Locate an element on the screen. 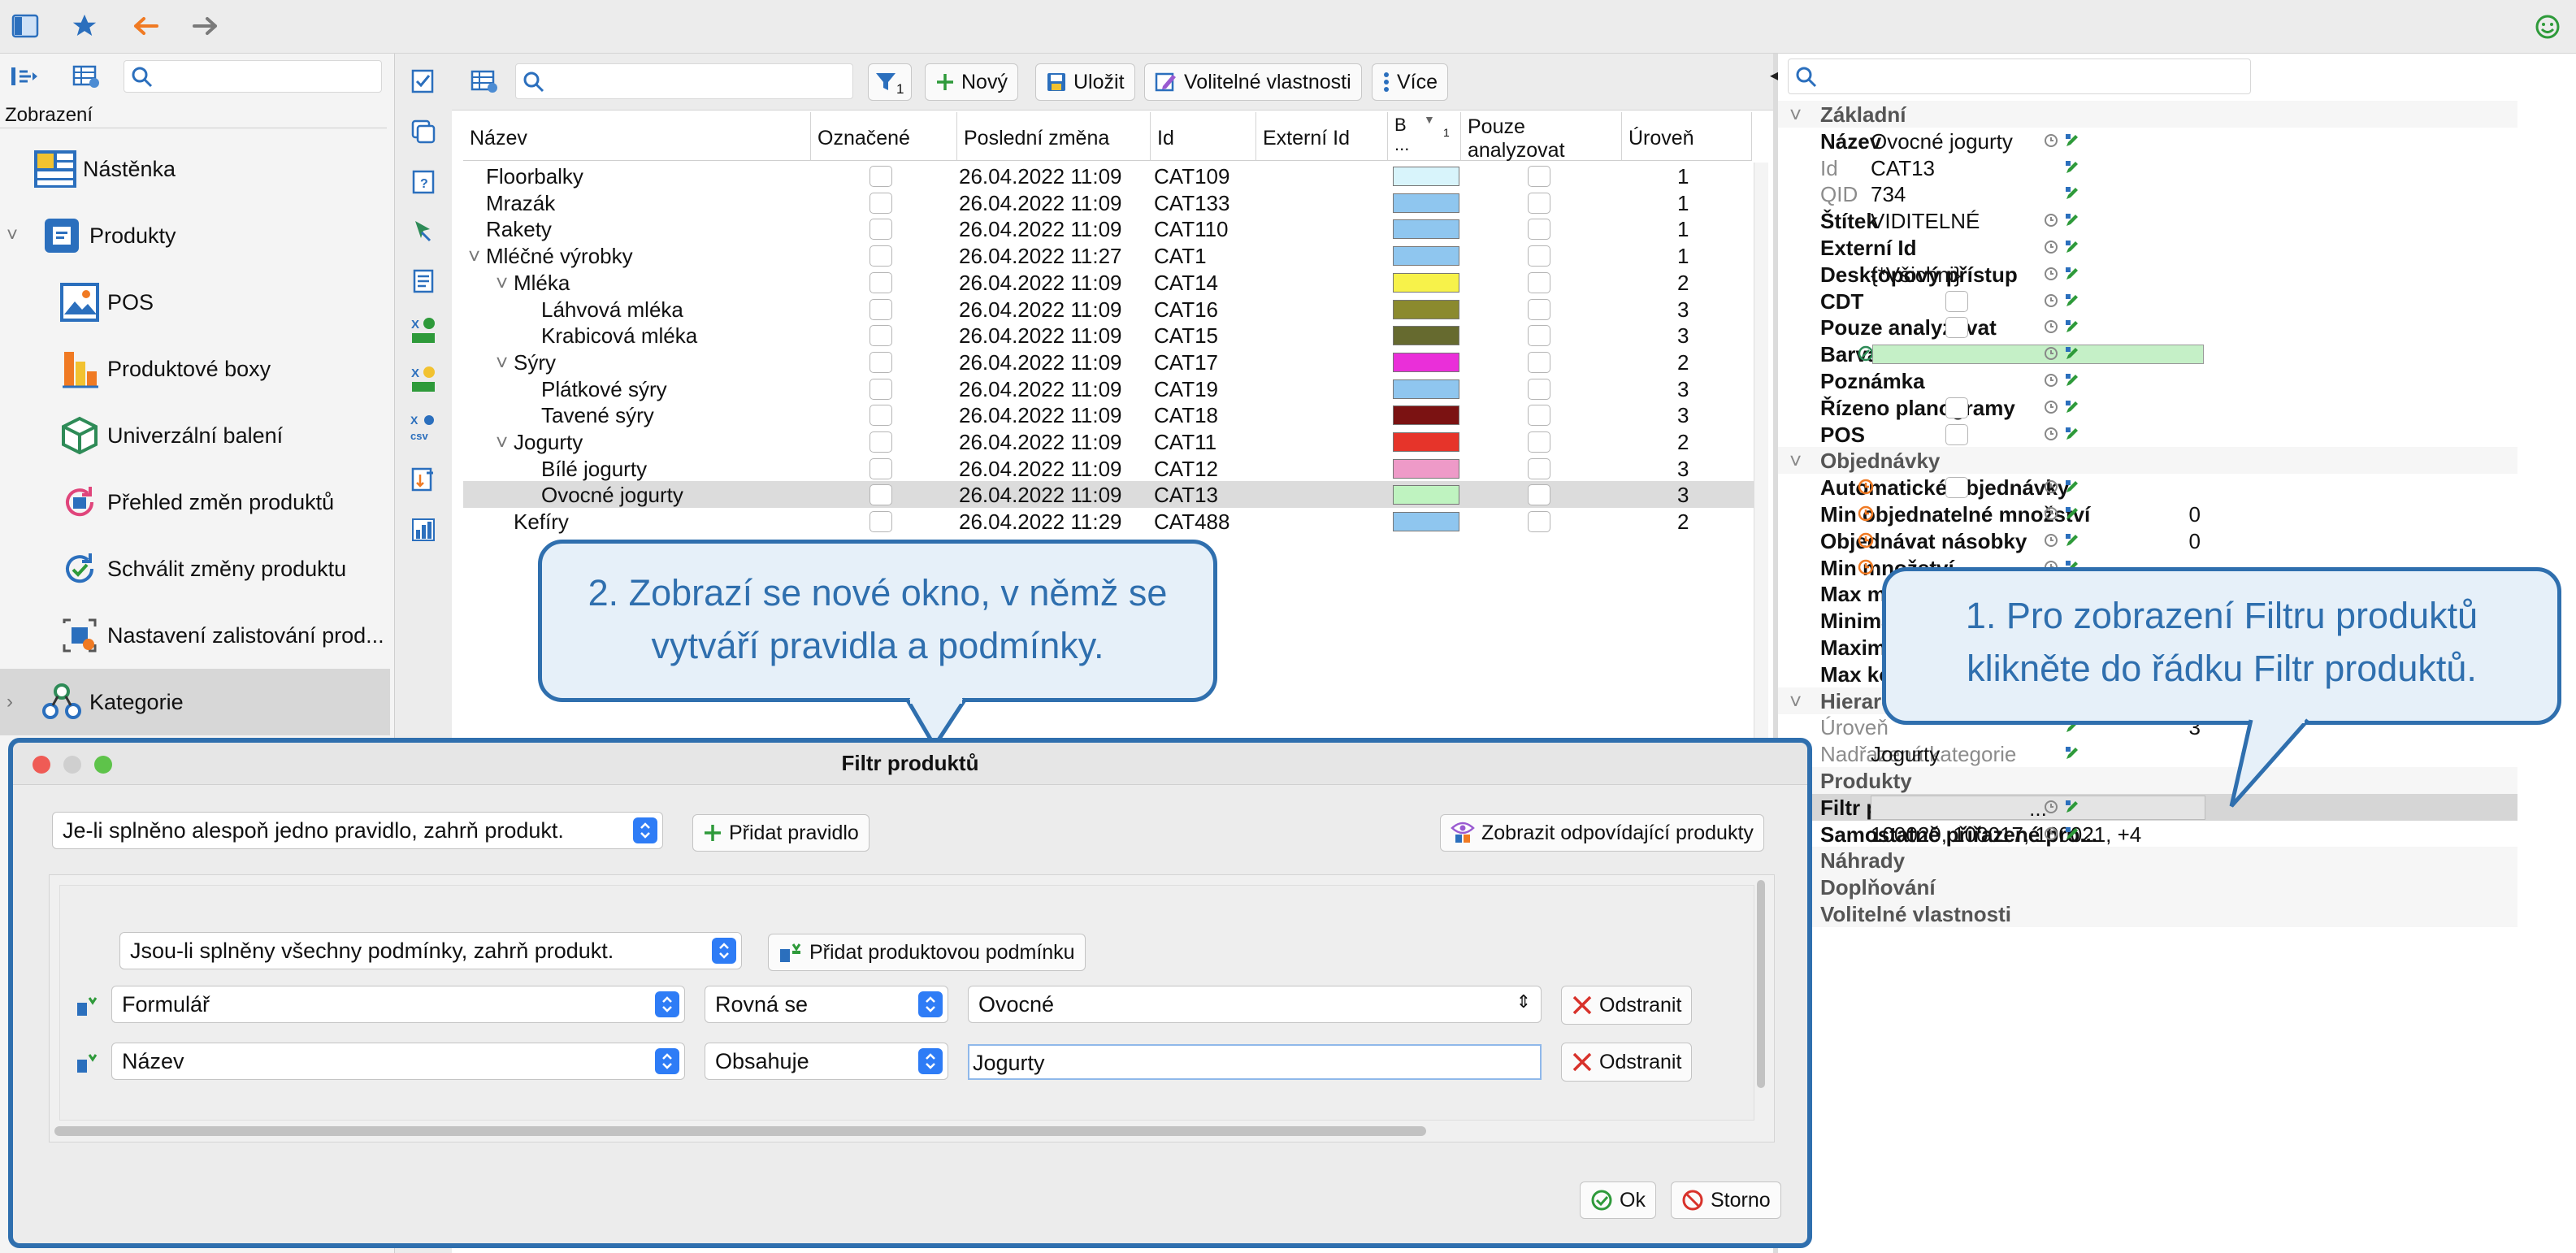 This screenshot has width=2576, height=1253. check-list-icon is located at coordinates (423, 81).